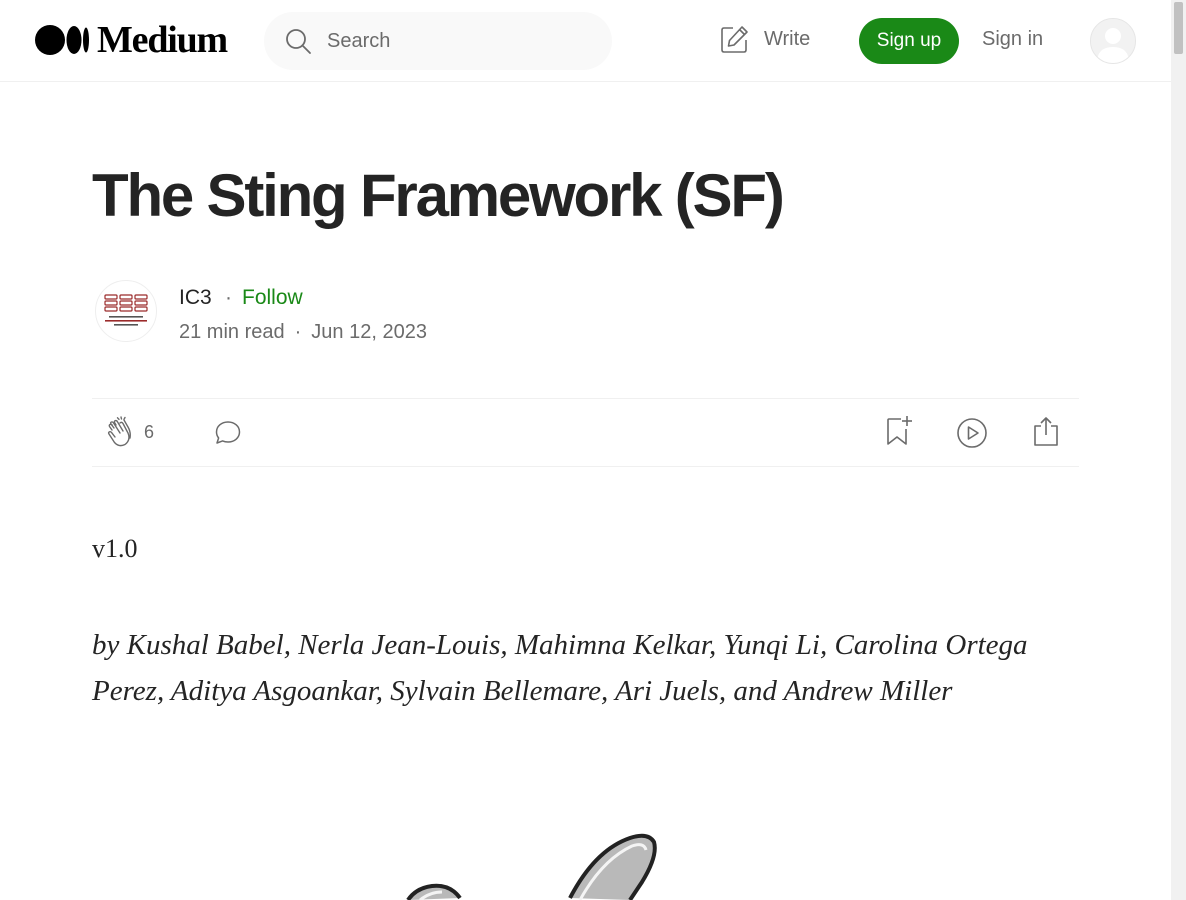 The width and height of the screenshot is (1186, 900). I want to click on read-time: 21 min read, so click(232, 332).